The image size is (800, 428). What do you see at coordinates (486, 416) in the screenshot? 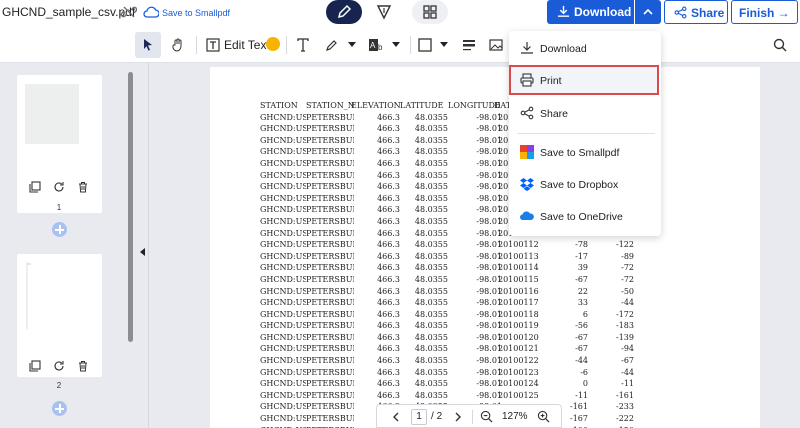
I see `zoom-out-icon` at bounding box center [486, 416].